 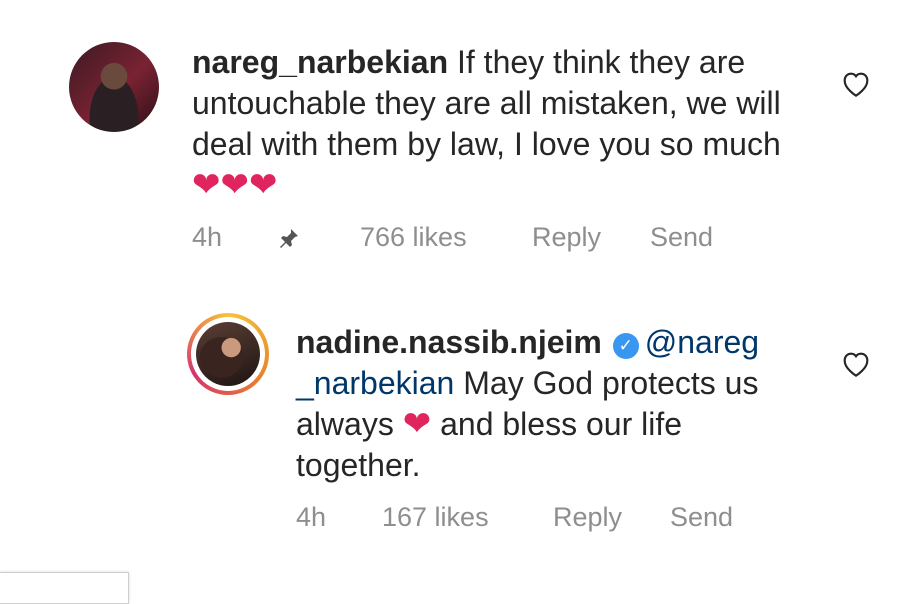 What do you see at coordinates (289, 237) in the screenshot?
I see `pin-icon` at bounding box center [289, 237].